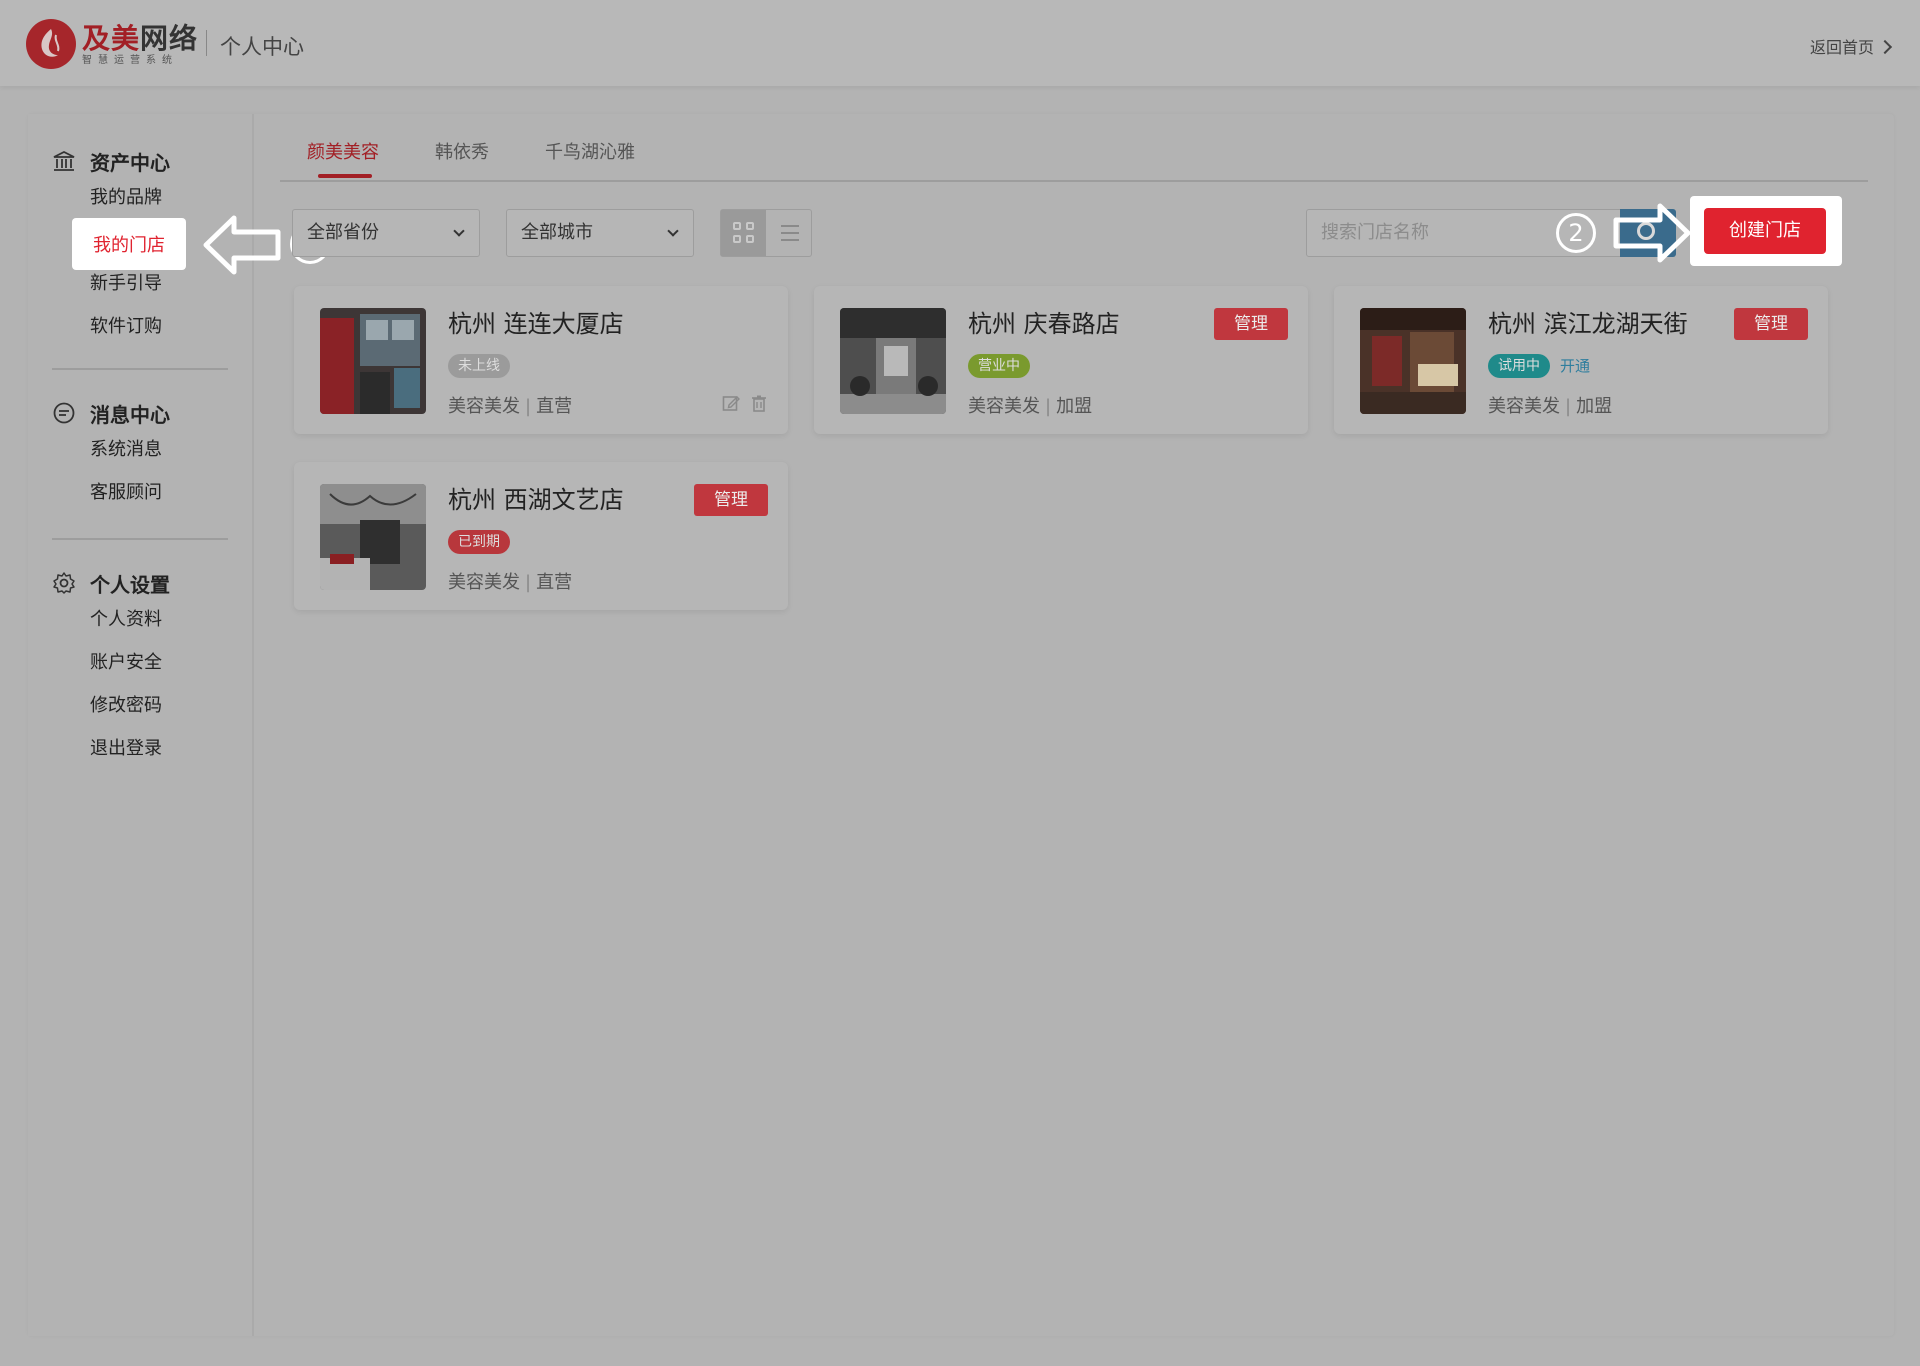  What do you see at coordinates (343, 232) in the screenshot?
I see `province-select-value: 全部省份` at bounding box center [343, 232].